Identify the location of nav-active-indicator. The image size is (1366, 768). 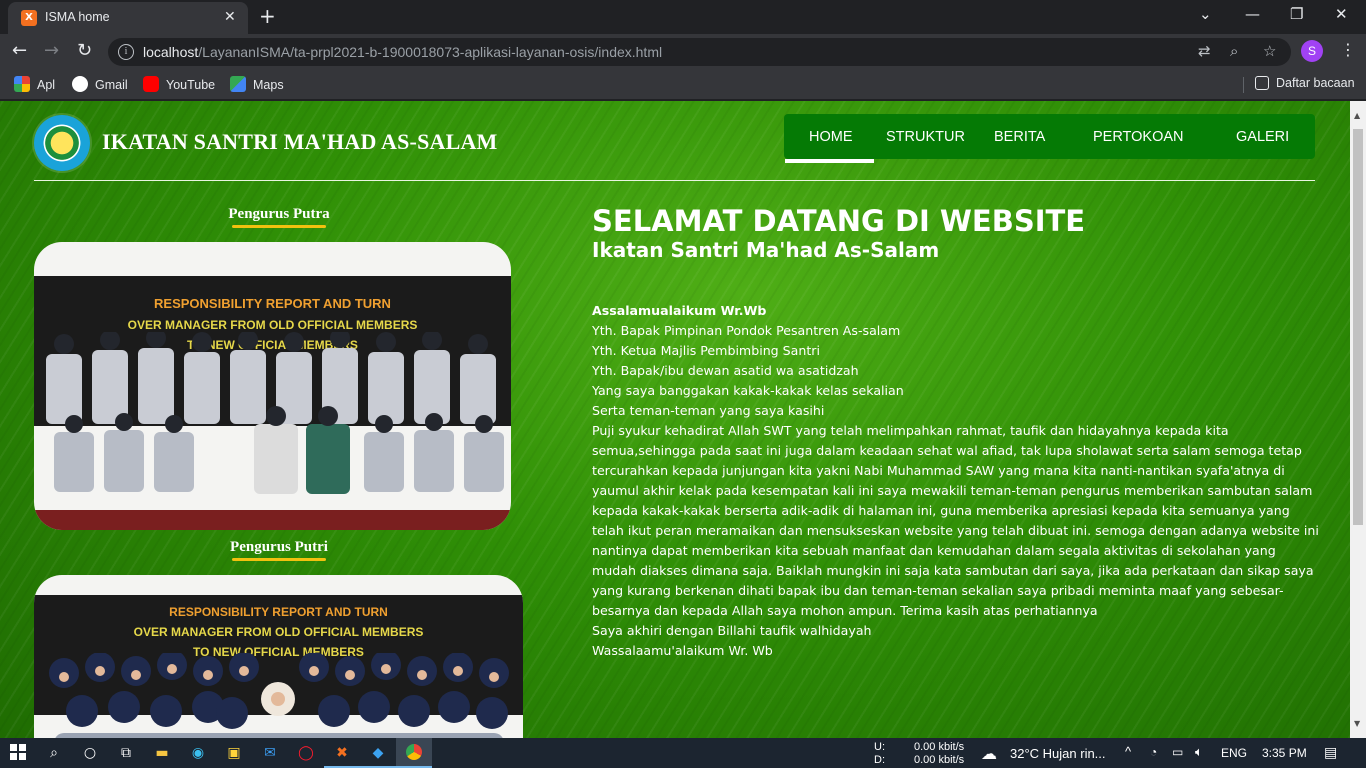
(829, 161).